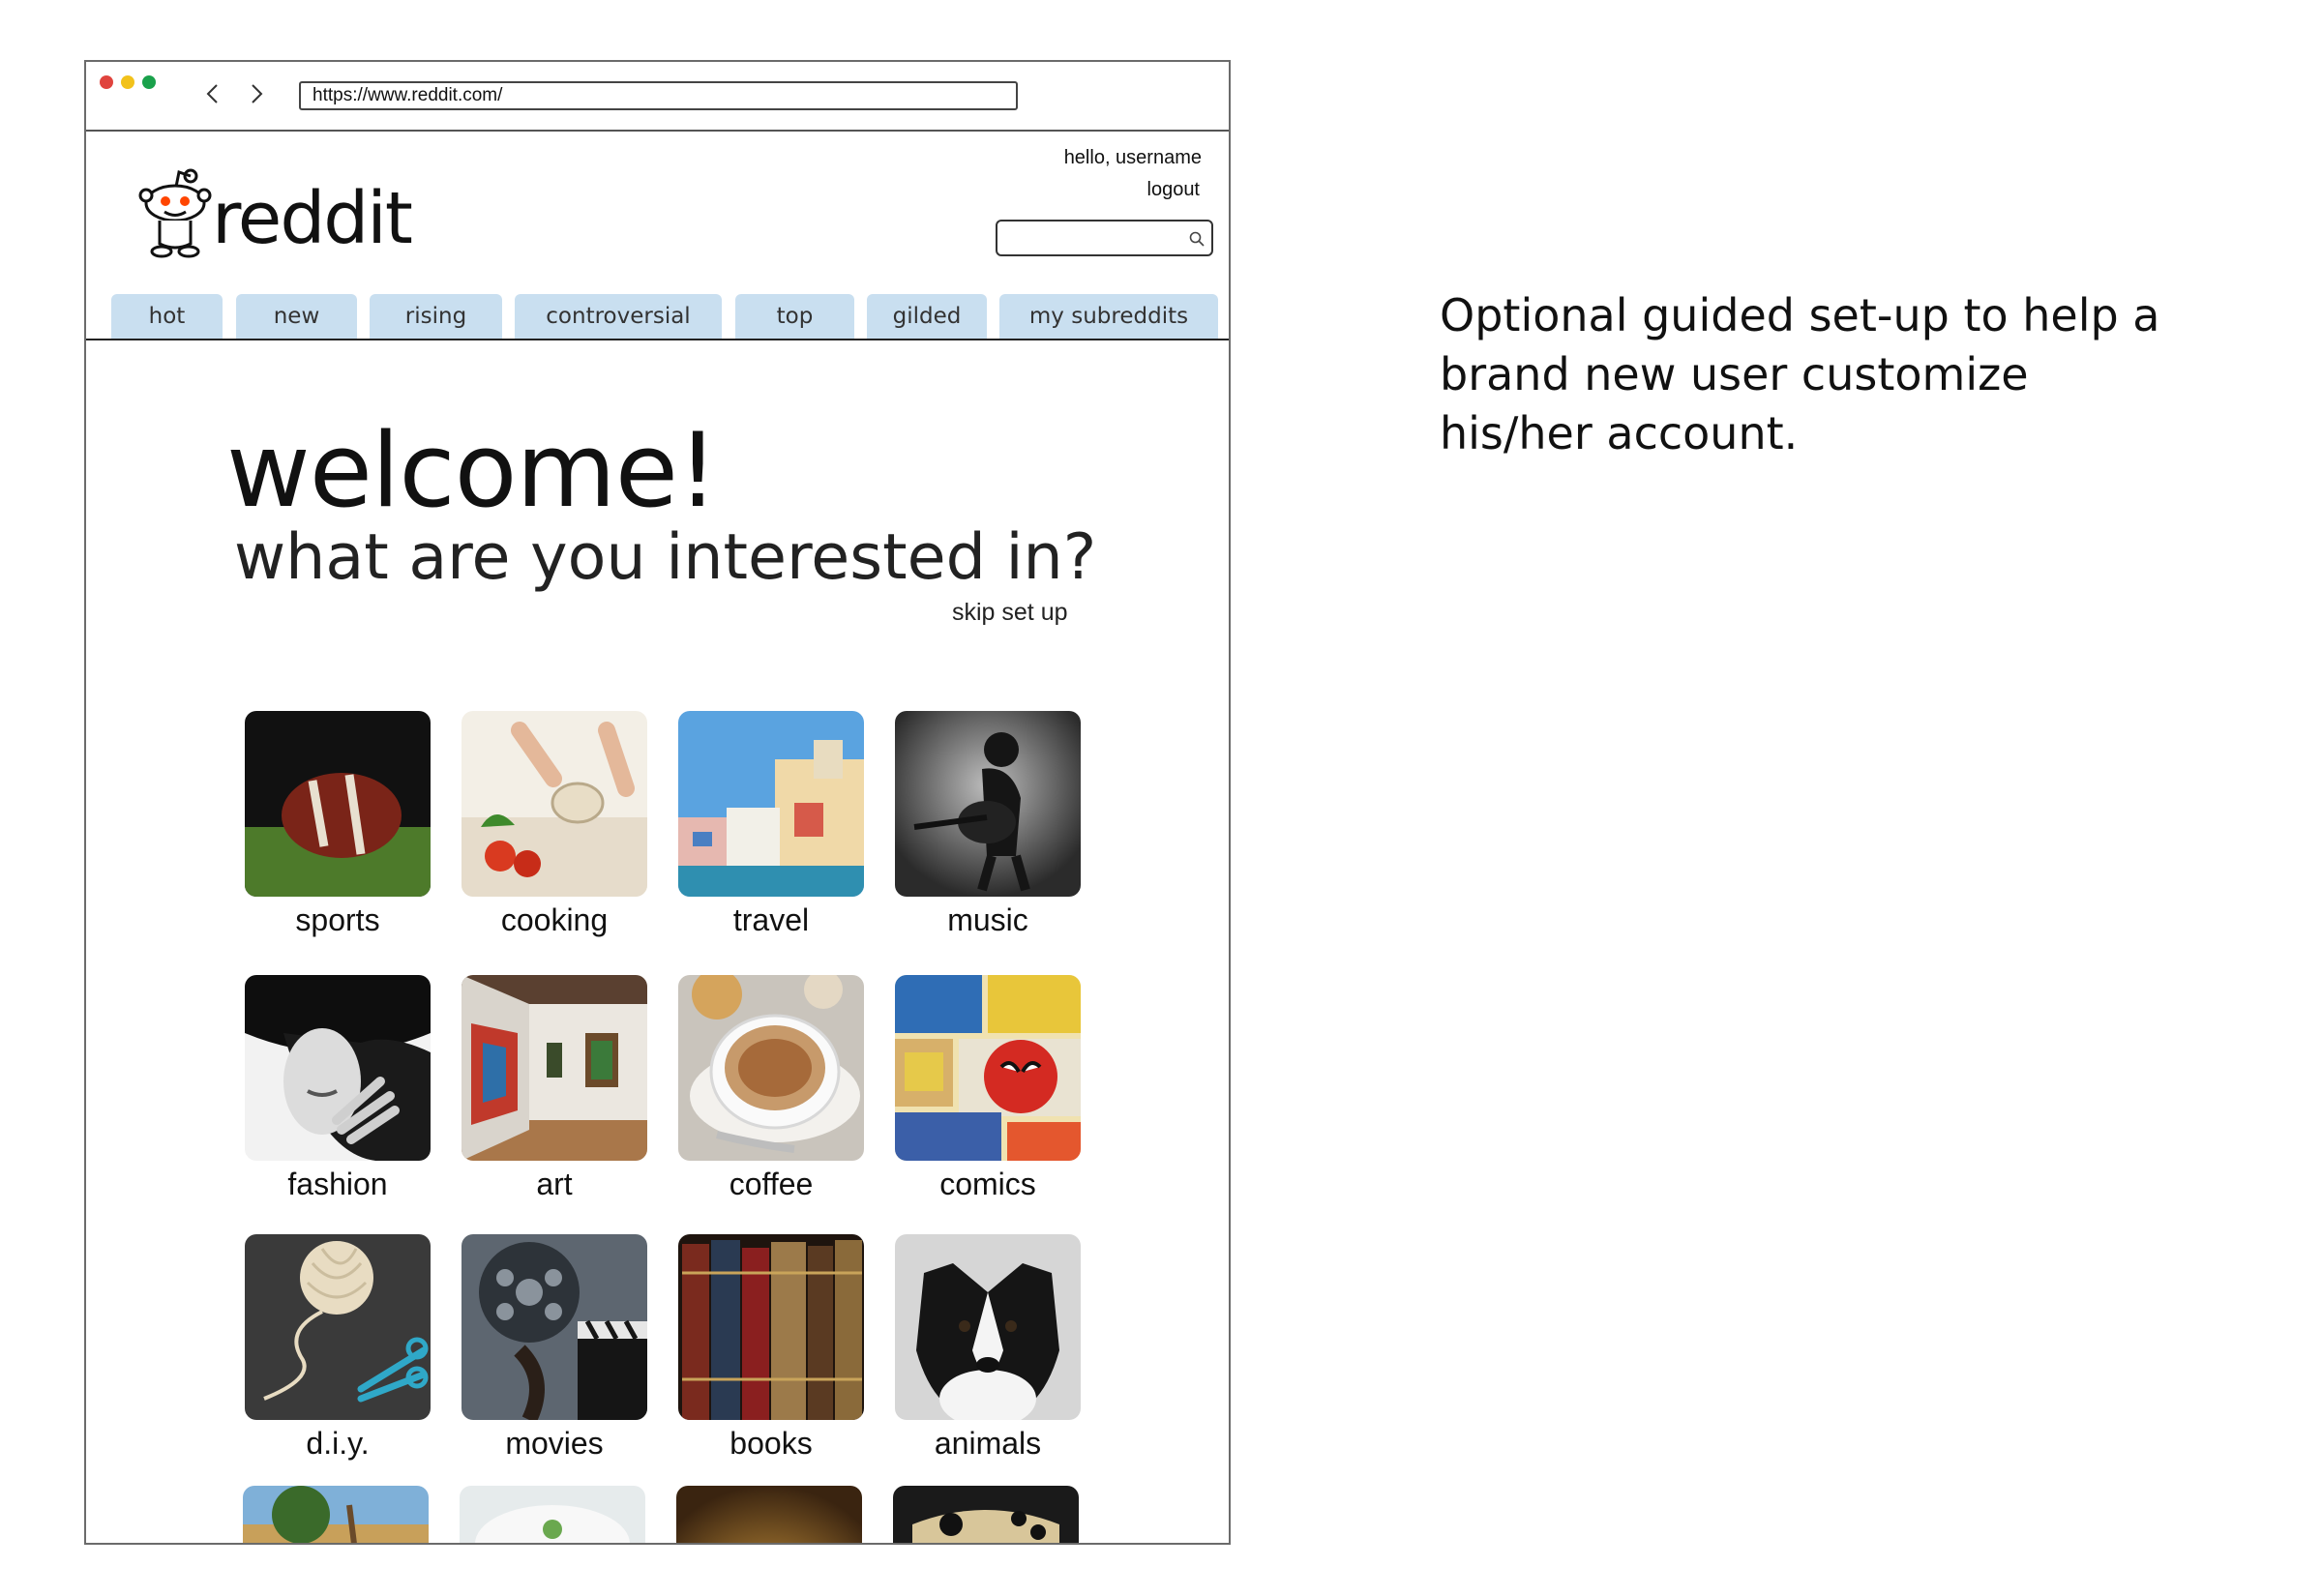 This screenshot has width=2322, height=1596. What do you see at coordinates (927, 316) in the screenshot?
I see `tab-gilded: gilded` at bounding box center [927, 316].